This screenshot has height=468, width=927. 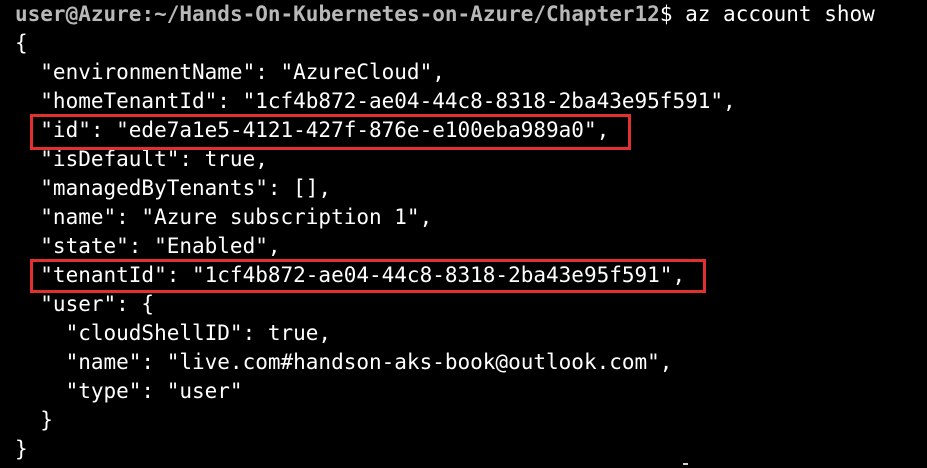 I want to click on output-line-managed-by-tenants: "managedByTenants": [],, so click(x=173, y=188).